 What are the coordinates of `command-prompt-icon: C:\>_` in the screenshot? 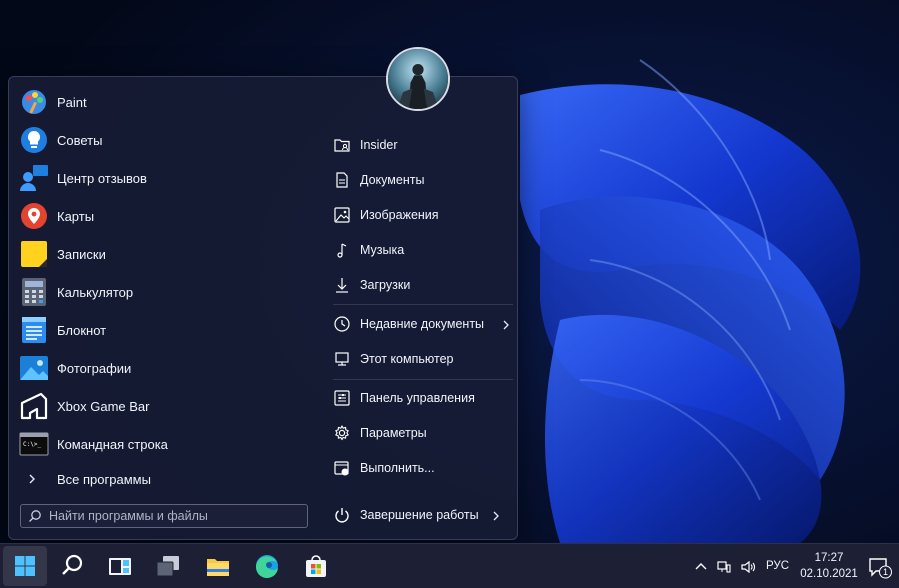 It's located at (34, 444).